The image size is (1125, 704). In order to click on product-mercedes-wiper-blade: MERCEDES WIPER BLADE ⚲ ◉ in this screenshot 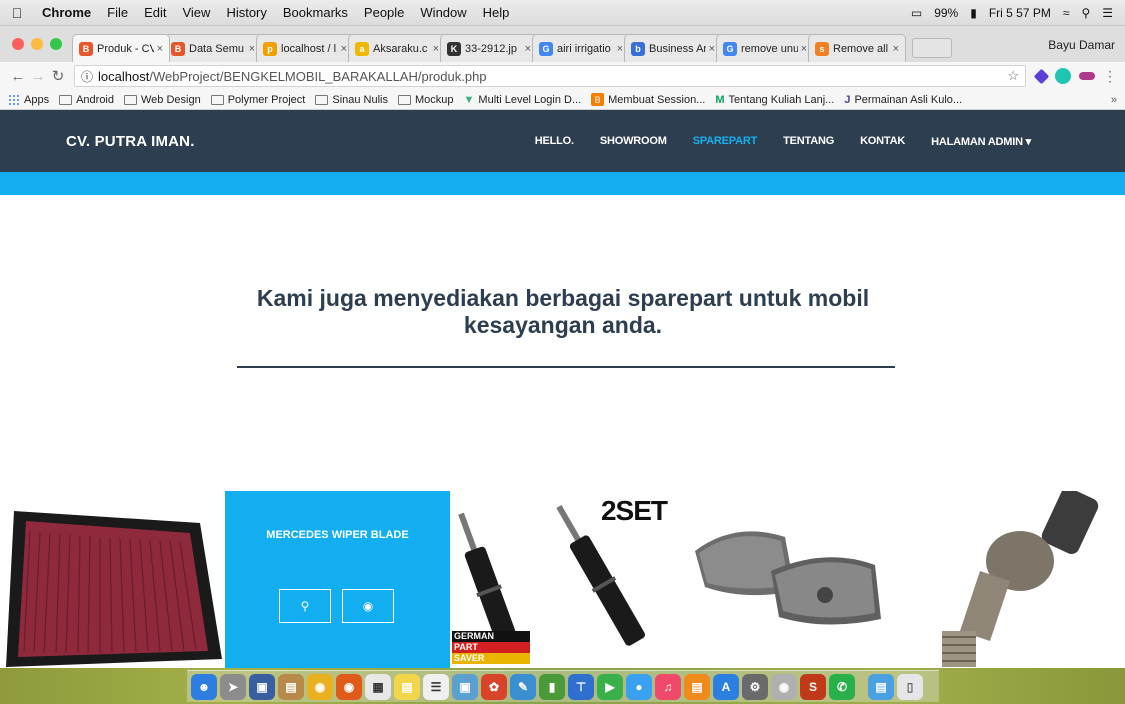, I will do `click(337, 579)`.